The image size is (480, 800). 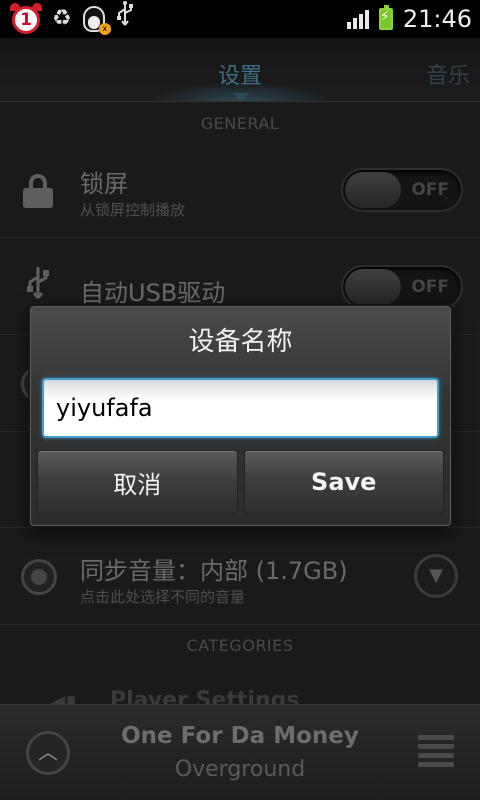 What do you see at coordinates (240, 645) in the screenshot?
I see `section-title-categories: CATEGORIES` at bounding box center [240, 645].